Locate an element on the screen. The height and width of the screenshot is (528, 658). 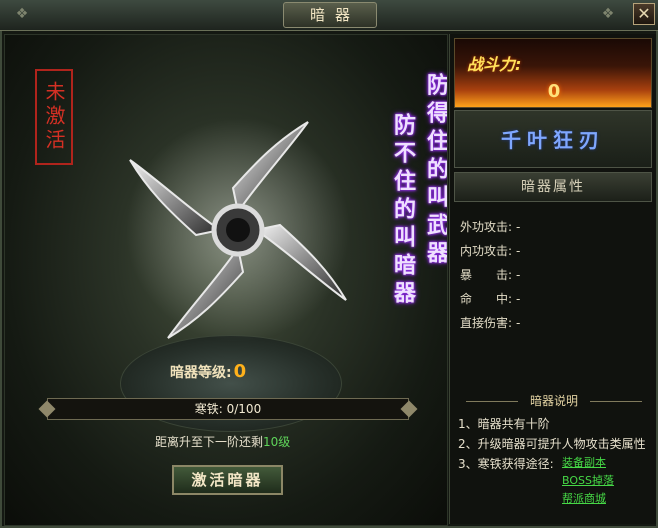
slogan-line-2: 防不住的叫暗器 is located at coordinates (403, 211).